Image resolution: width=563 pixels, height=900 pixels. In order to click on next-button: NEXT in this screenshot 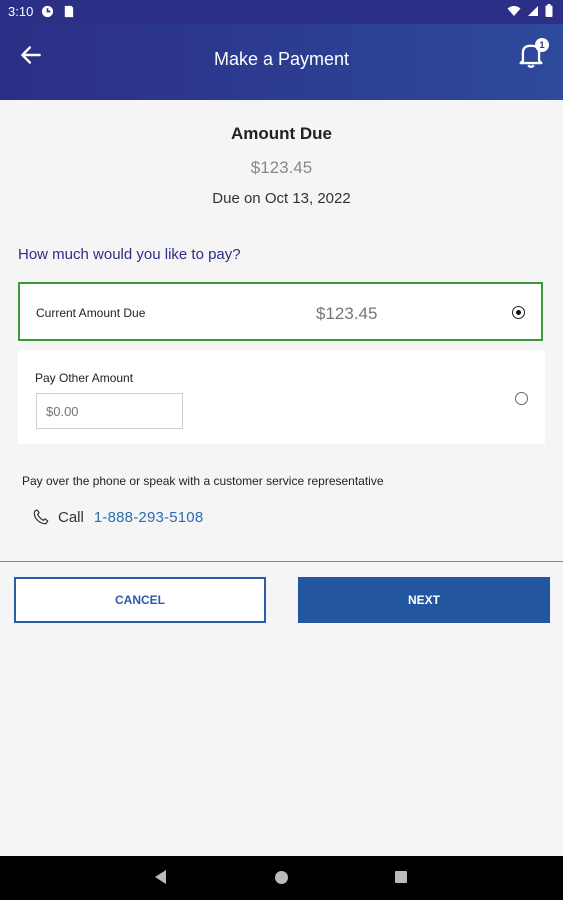, I will do `click(424, 600)`.